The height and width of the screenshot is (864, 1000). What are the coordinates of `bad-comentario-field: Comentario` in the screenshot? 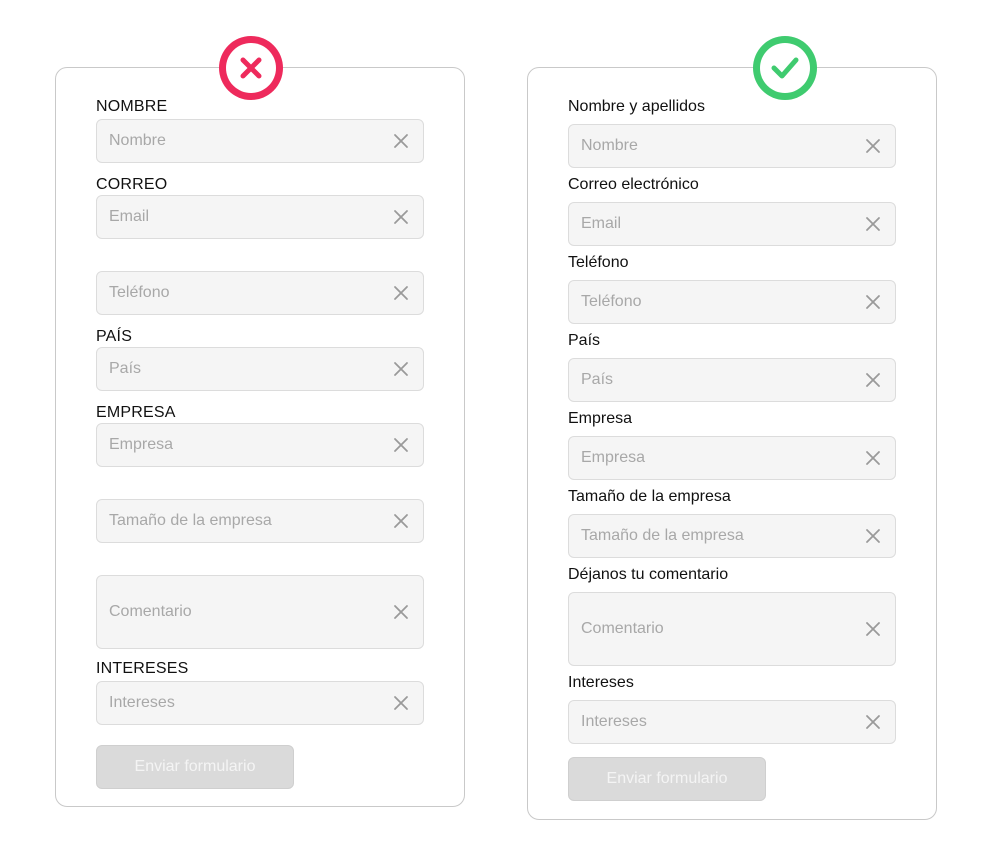 It's located at (260, 612).